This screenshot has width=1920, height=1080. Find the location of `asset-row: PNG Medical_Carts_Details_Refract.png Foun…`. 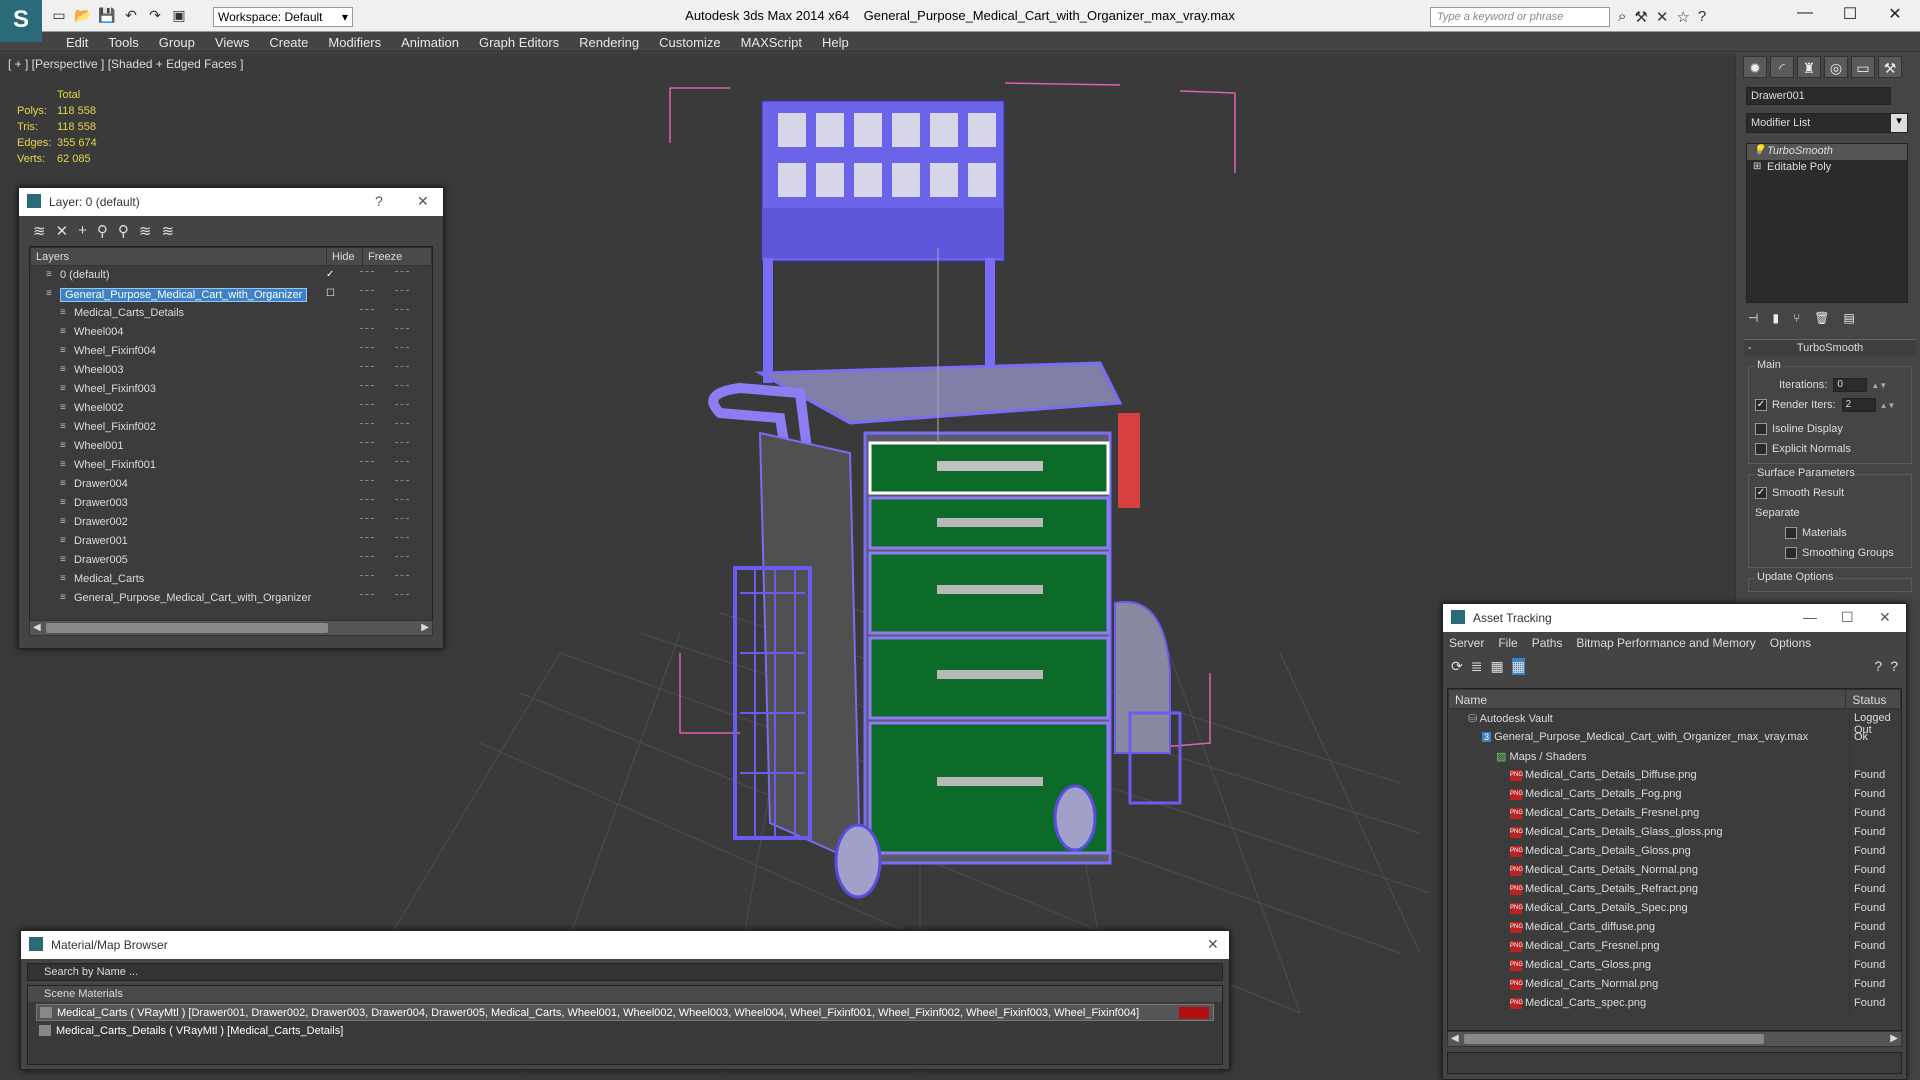

asset-row: PNG Medical_Carts_Details_Refract.png Foun… is located at coordinates (1674, 891).